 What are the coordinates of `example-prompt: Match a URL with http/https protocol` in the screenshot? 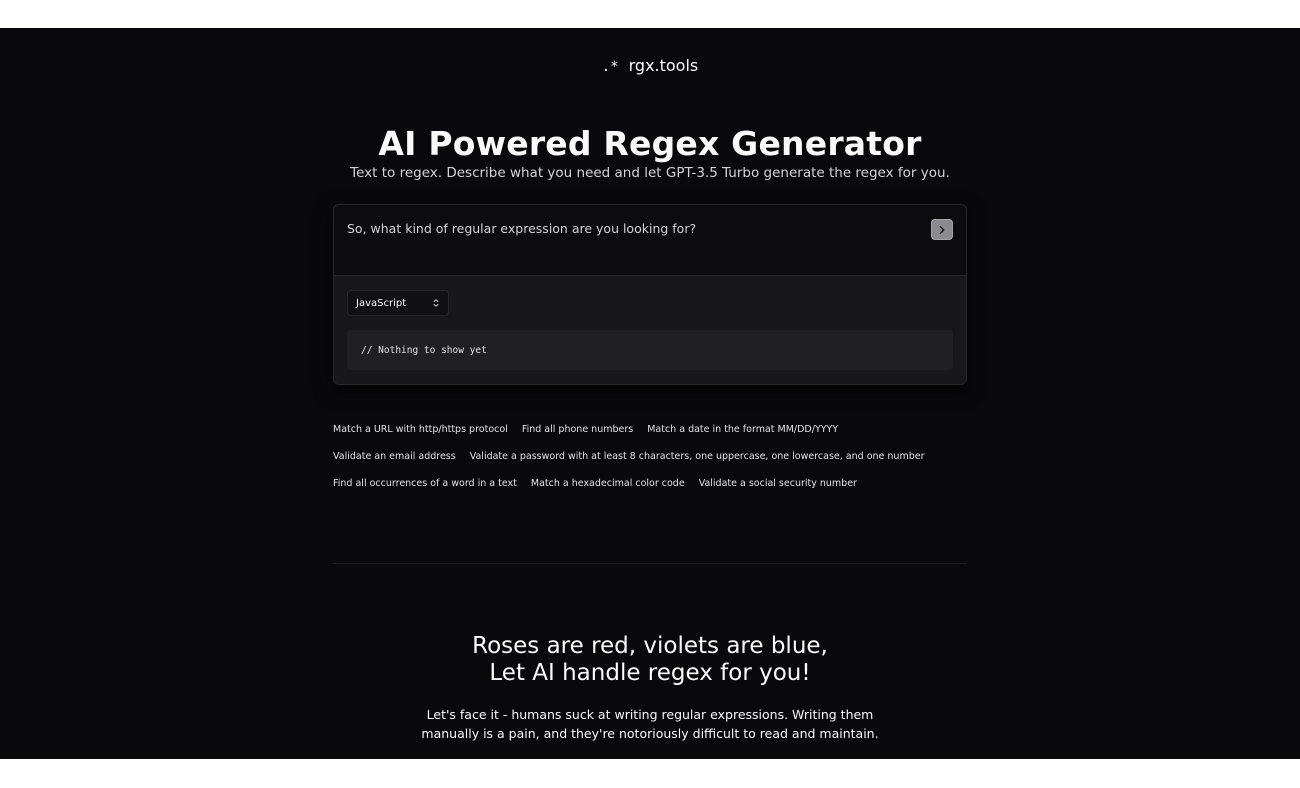 It's located at (420, 429).